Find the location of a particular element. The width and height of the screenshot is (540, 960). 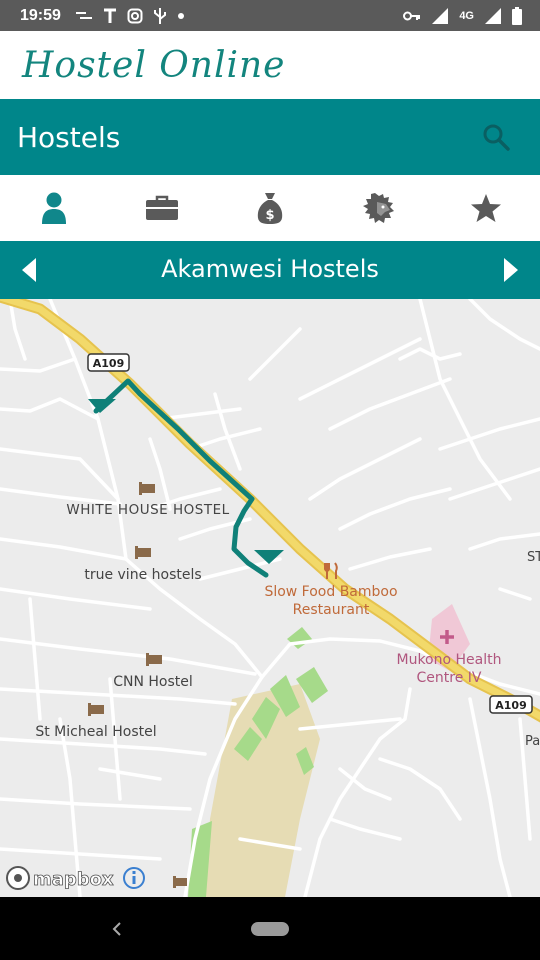

label-mukono-line1: Mukono Health is located at coordinates (449, 660).